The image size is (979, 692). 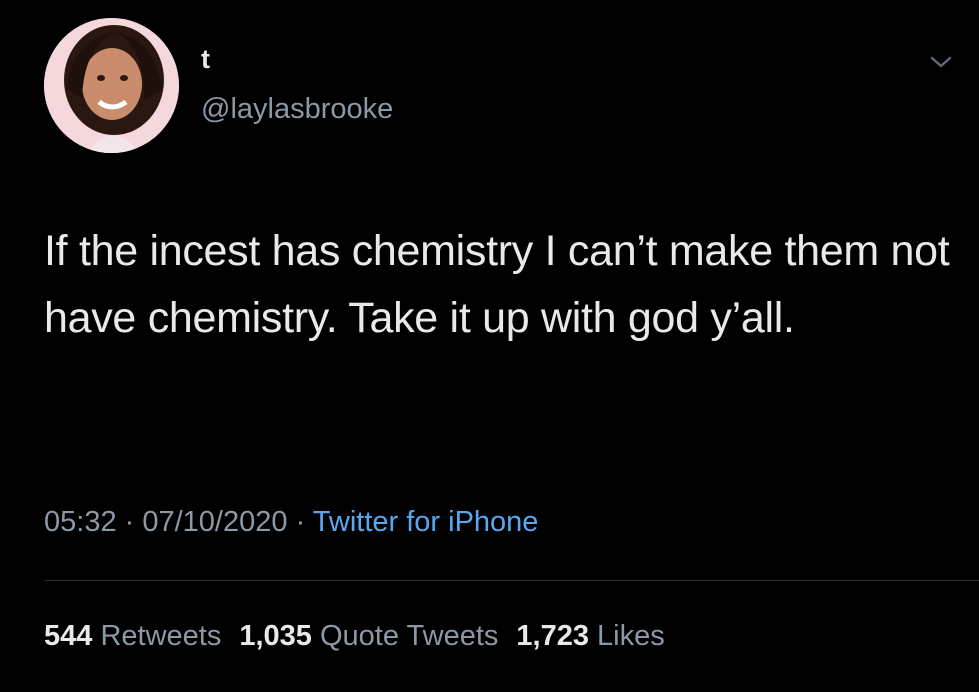 I want to click on retweets-count: 544, so click(x=68, y=636).